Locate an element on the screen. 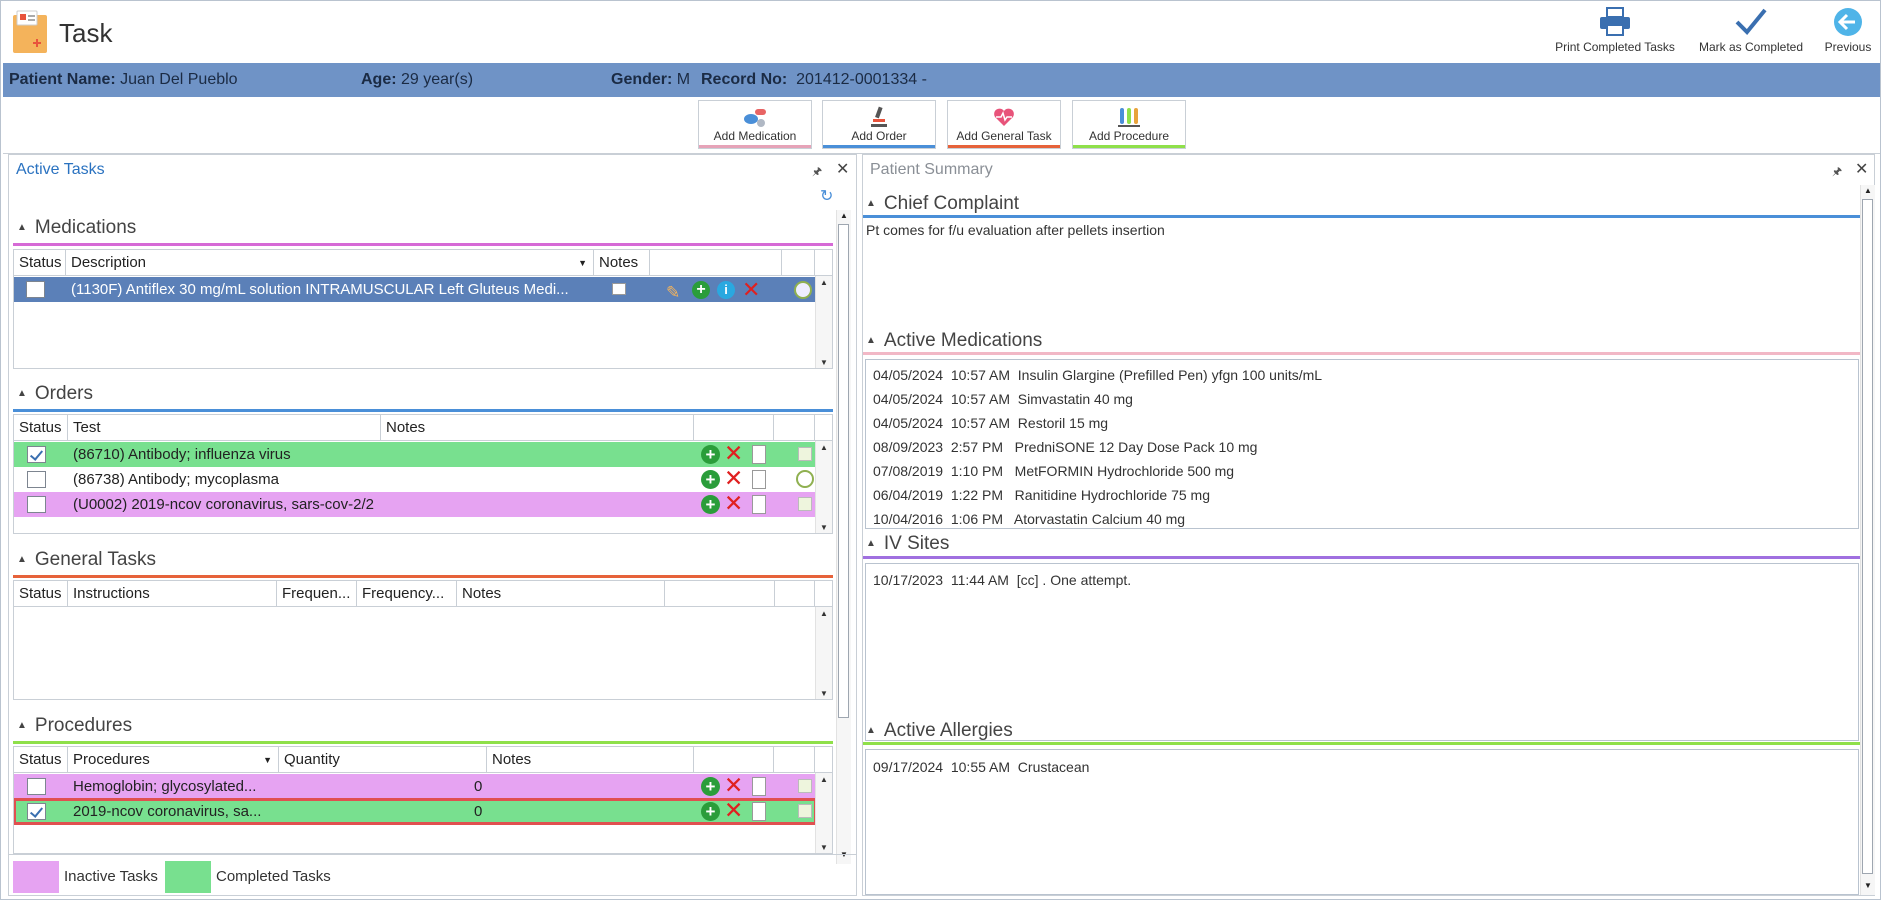 Image resolution: width=1881 pixels, height=900 pixels. col-description: Description ▼ is located at coordinates (330, 263).